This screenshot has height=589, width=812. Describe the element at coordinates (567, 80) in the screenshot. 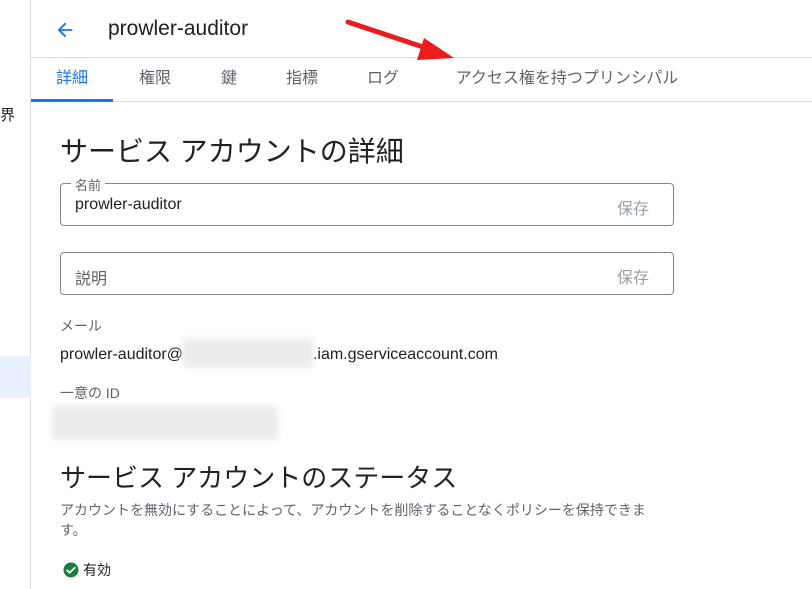

I see `tab-principals-with-access: アクセス権を持つプリンシパル` at that location.